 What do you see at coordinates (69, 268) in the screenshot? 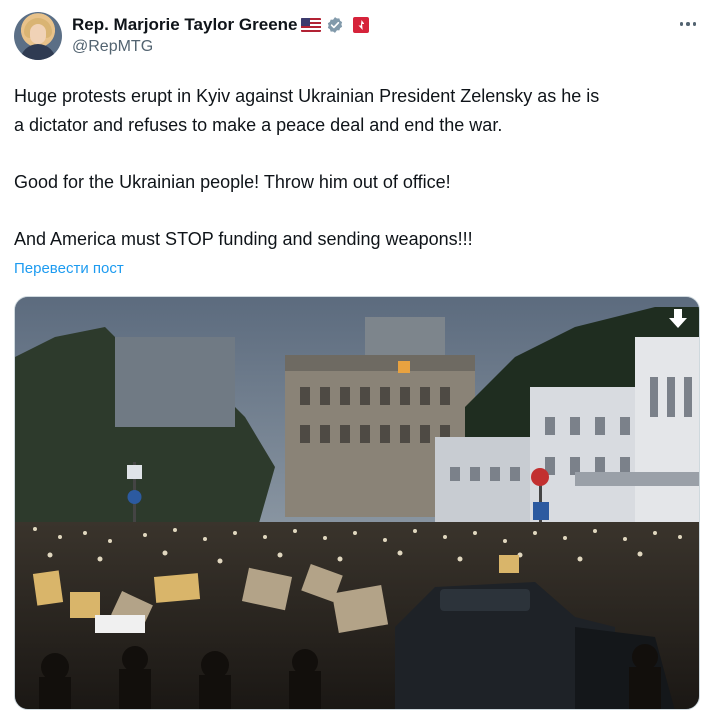
I see `translate-post-link: Перевести пост` at bounding box center [69, 268].